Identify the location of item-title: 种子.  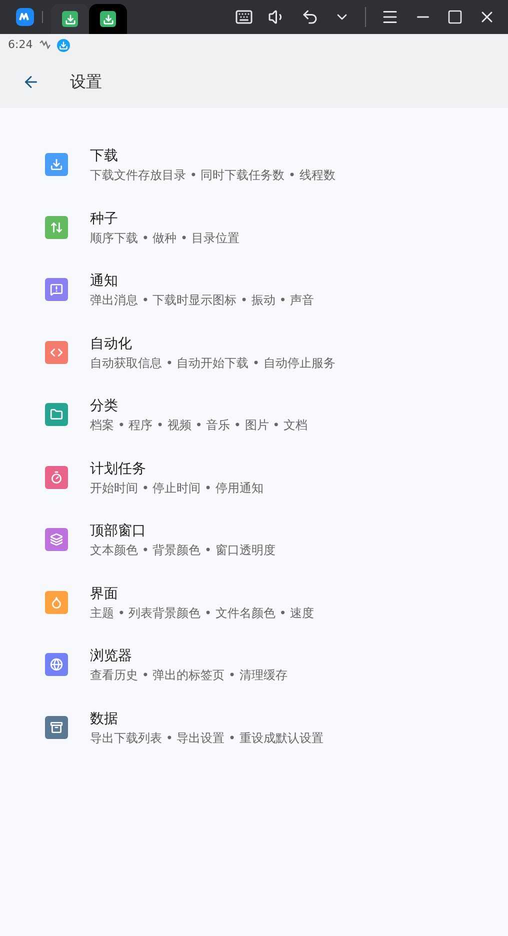
(104, 219).